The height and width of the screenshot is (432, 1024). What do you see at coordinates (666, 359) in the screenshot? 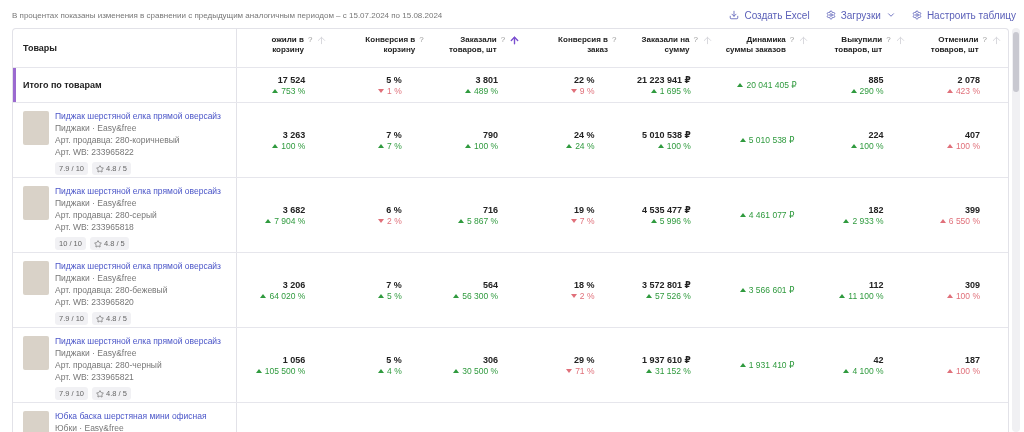
I see `metric-value: 1 937 610 ₽` at bounding box center [666, 359].